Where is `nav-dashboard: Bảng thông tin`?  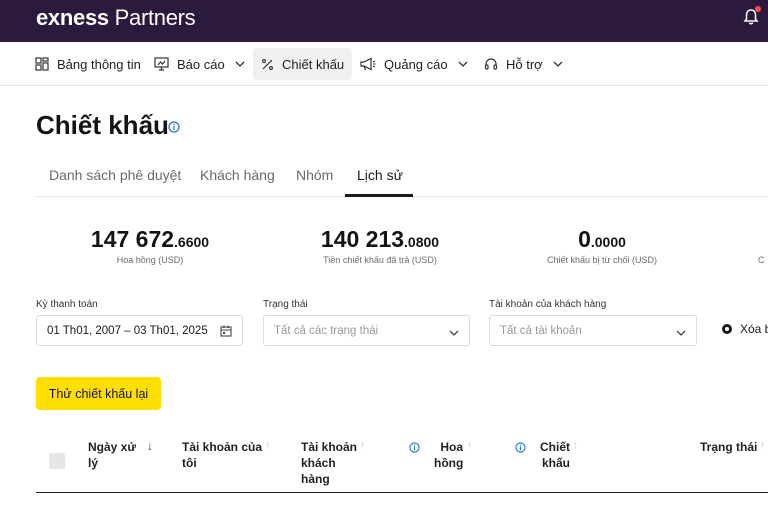 nav-dashboard: Bảng thông tin is located at coordinates (88, 64).